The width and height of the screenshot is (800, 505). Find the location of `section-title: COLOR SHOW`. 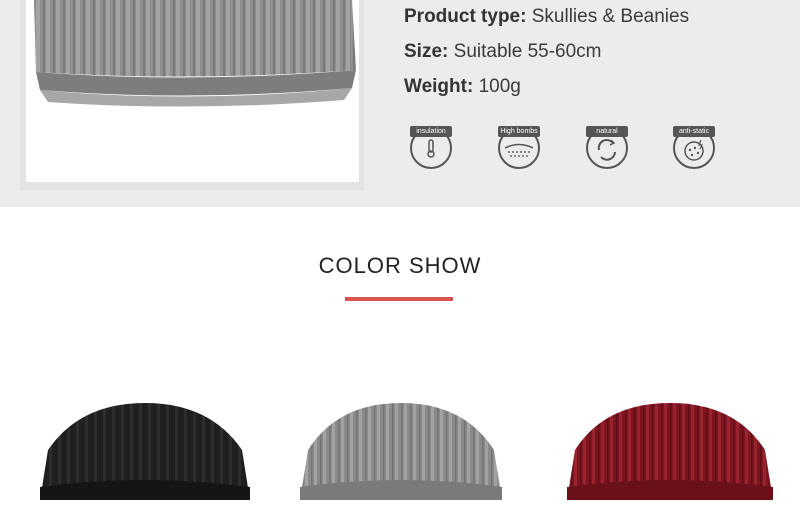

section-title: COLOR SHOW is located at coordinates (400, 265).